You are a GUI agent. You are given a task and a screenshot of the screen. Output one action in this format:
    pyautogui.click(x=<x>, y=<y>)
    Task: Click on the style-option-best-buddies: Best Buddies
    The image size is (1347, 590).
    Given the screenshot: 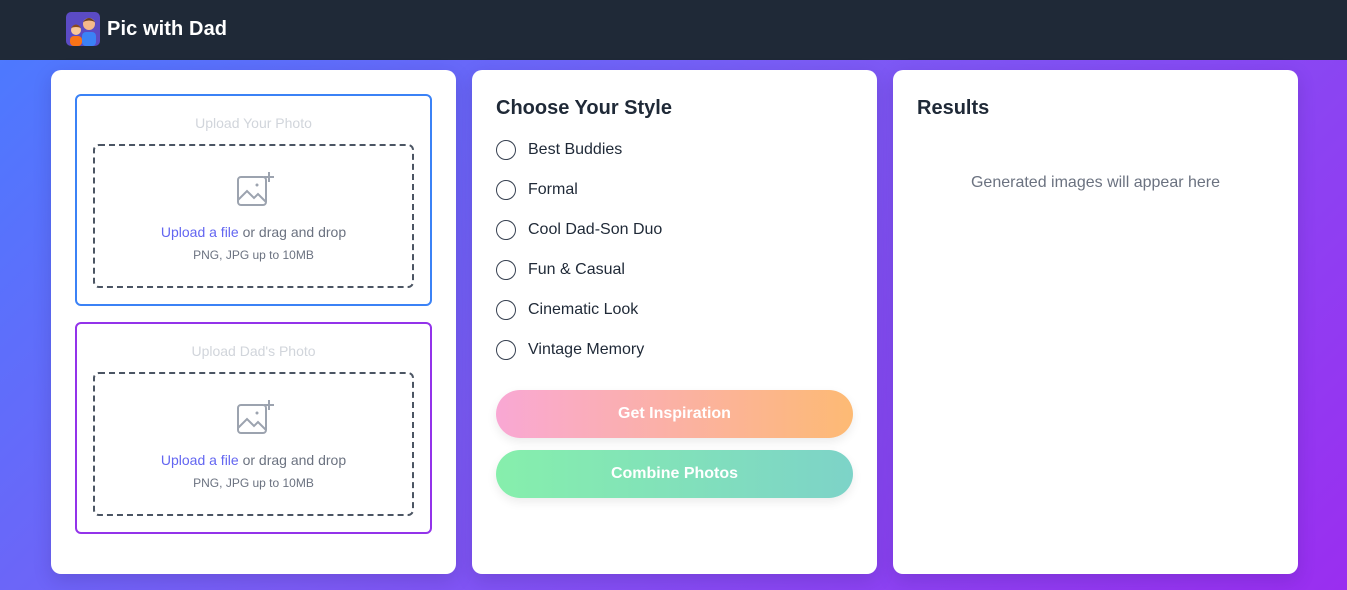 What is the action you would take?
    pyautogui.click(x=579, y=150)
    